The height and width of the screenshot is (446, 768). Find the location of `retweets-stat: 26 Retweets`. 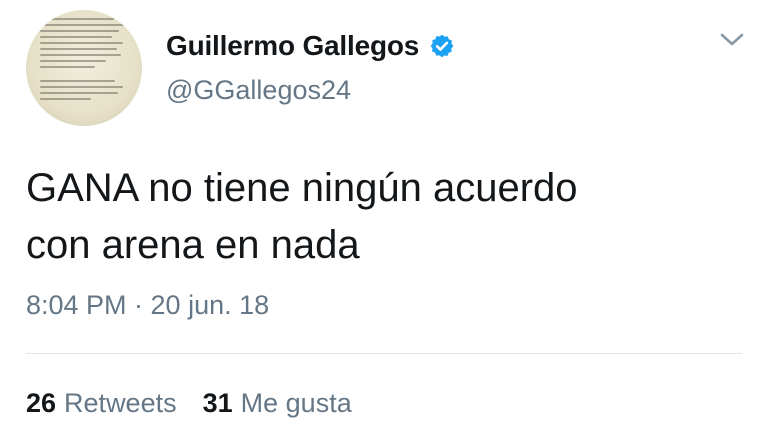

retweets-stat: 26 Retweets is located at coordinates (101, 403).